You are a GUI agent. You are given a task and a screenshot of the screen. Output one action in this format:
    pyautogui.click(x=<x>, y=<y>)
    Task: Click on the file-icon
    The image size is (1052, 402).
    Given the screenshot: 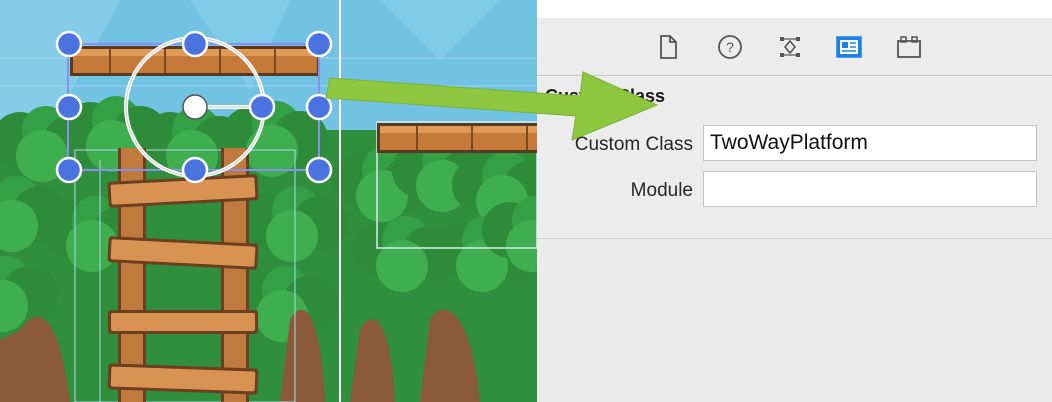 What is the action you would take?
    pyautogui.click(x=668, y=47)
    